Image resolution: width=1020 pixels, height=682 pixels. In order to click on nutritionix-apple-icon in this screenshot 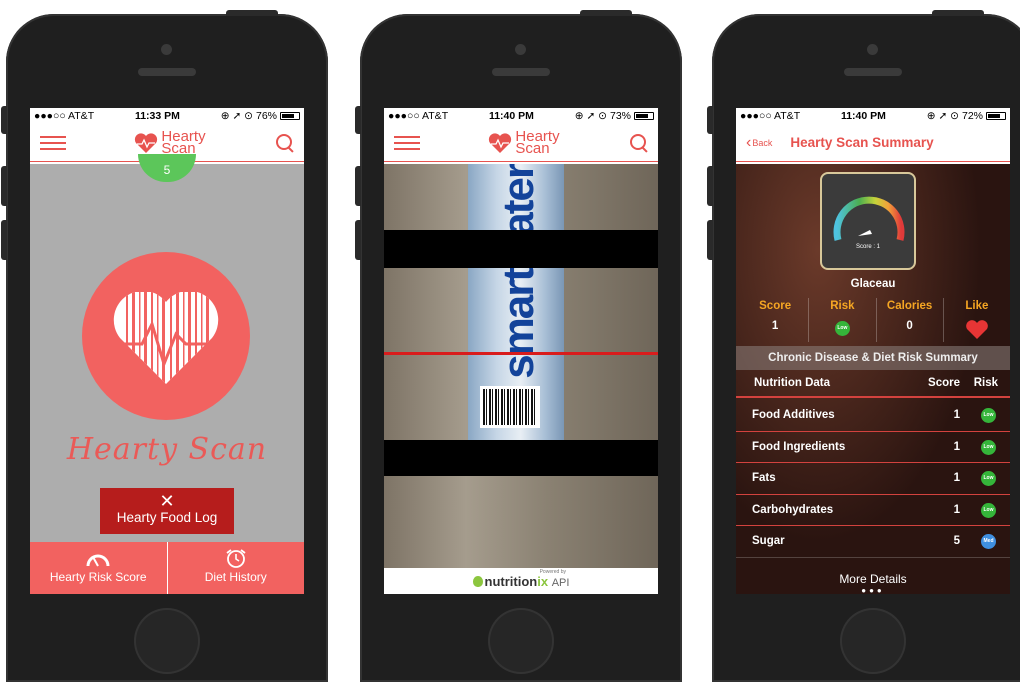, I will do `click(477, 581)`.